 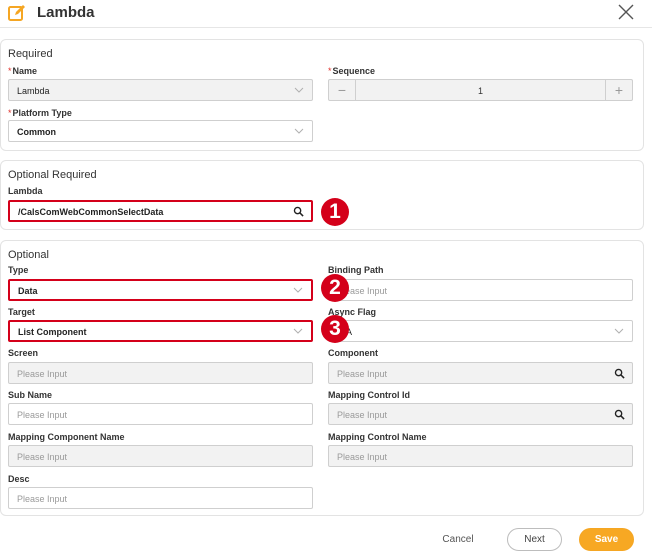 I want to click on sequence-label-text: Sequence, so click(x=354, y=71).